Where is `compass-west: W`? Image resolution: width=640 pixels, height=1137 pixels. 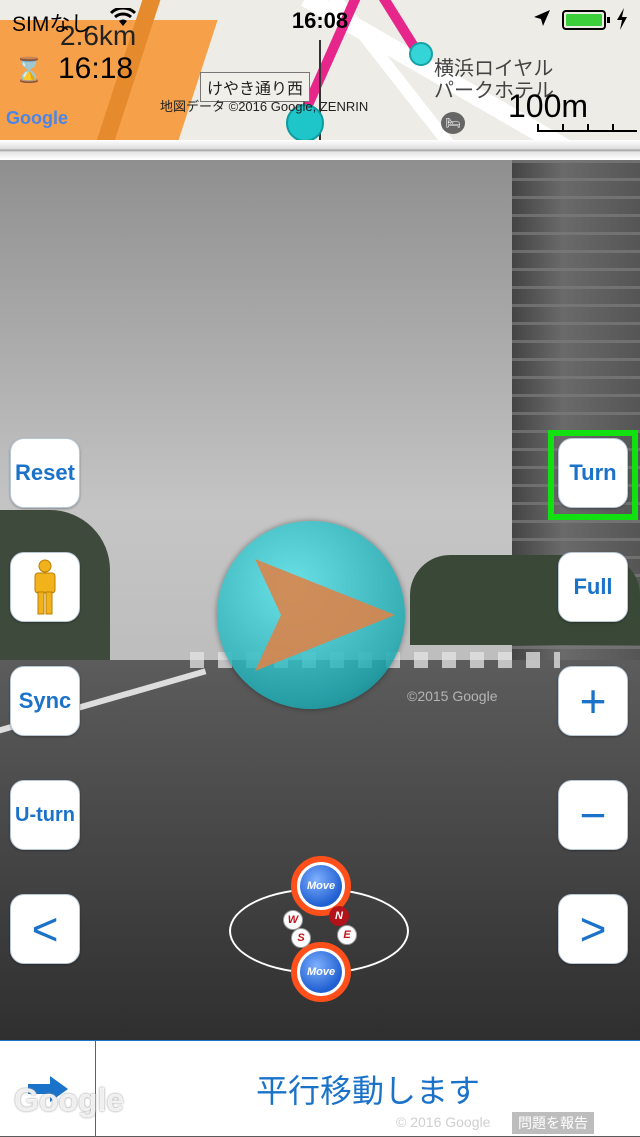 compass-west: W is located at coordinates (293, 920).